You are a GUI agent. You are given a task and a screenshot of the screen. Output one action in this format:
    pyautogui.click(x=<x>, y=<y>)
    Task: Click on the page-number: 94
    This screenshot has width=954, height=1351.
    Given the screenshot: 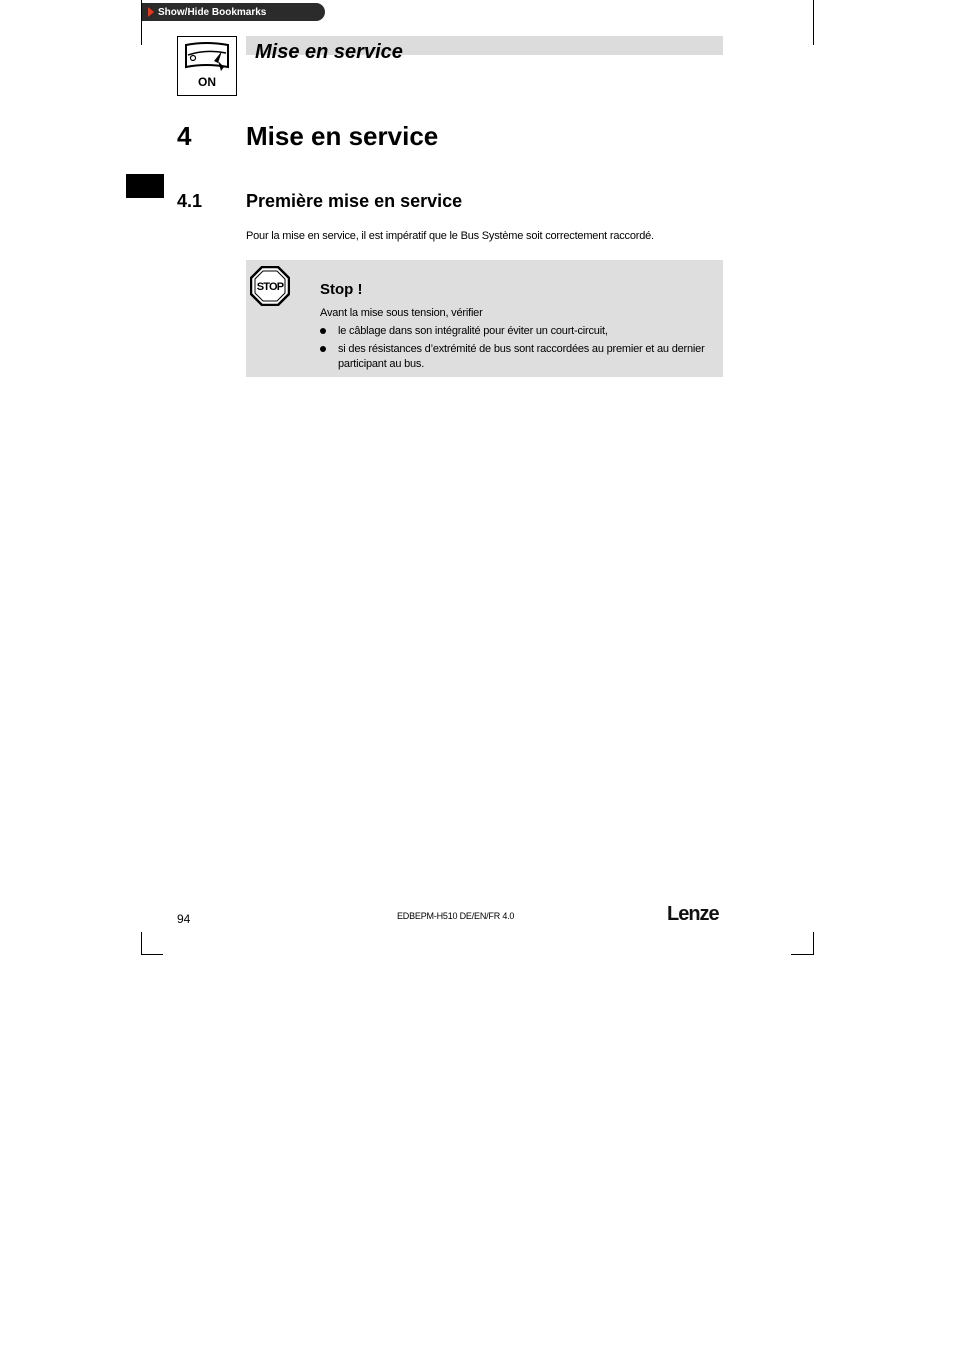 What is the action you would take?
    pyautogui.click(x=184, y=919)
    